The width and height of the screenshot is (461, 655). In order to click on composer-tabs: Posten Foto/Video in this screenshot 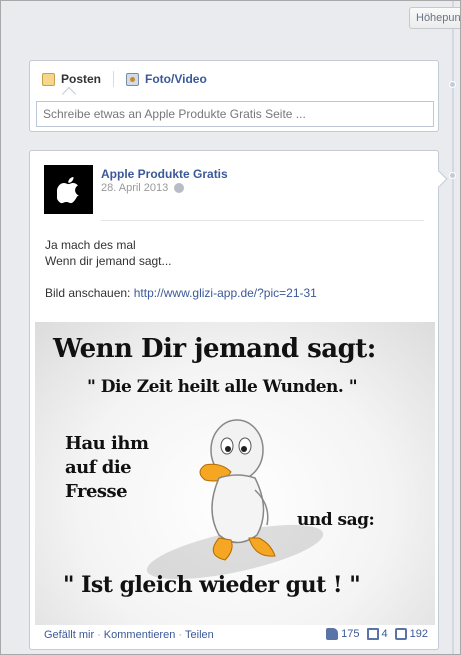, I will do `click(234, 79)`.